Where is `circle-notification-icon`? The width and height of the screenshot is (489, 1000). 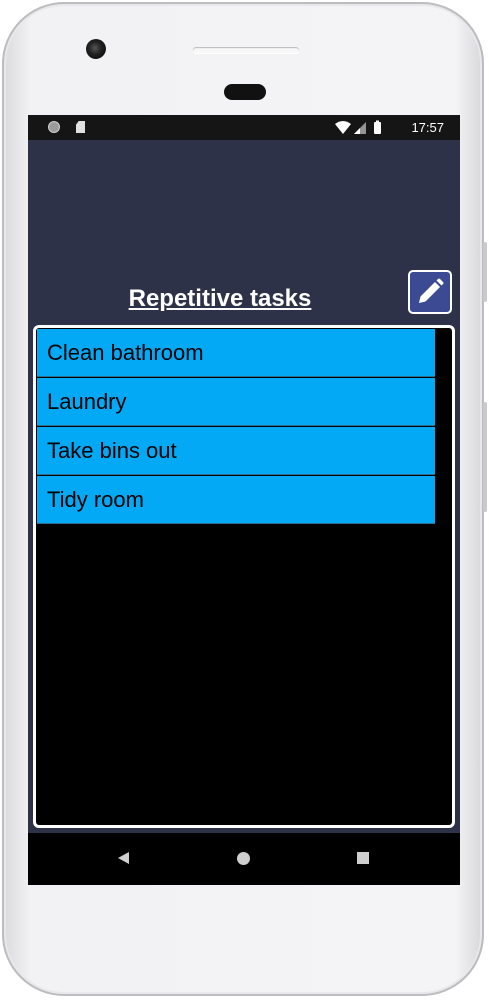
circle-notification-icon is located at coordinates (54, 127).